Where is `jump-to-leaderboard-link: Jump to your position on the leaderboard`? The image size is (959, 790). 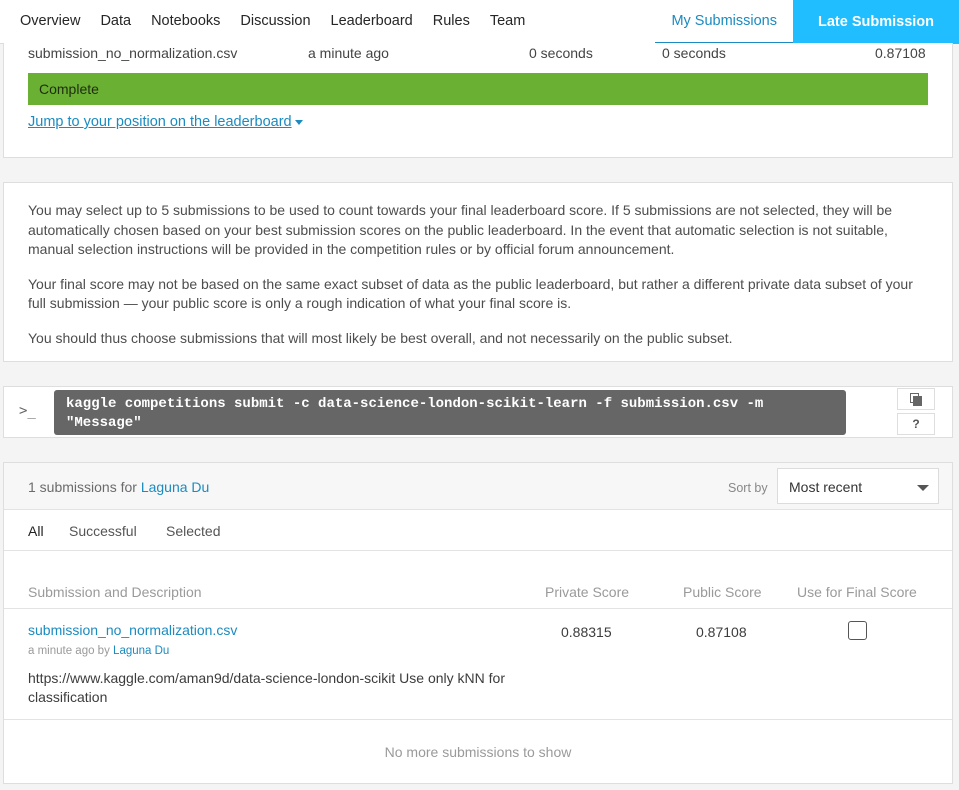
jump-to-leaderboard-link: Jump to your position on the leaderboard is located at coordinates (165, 122).